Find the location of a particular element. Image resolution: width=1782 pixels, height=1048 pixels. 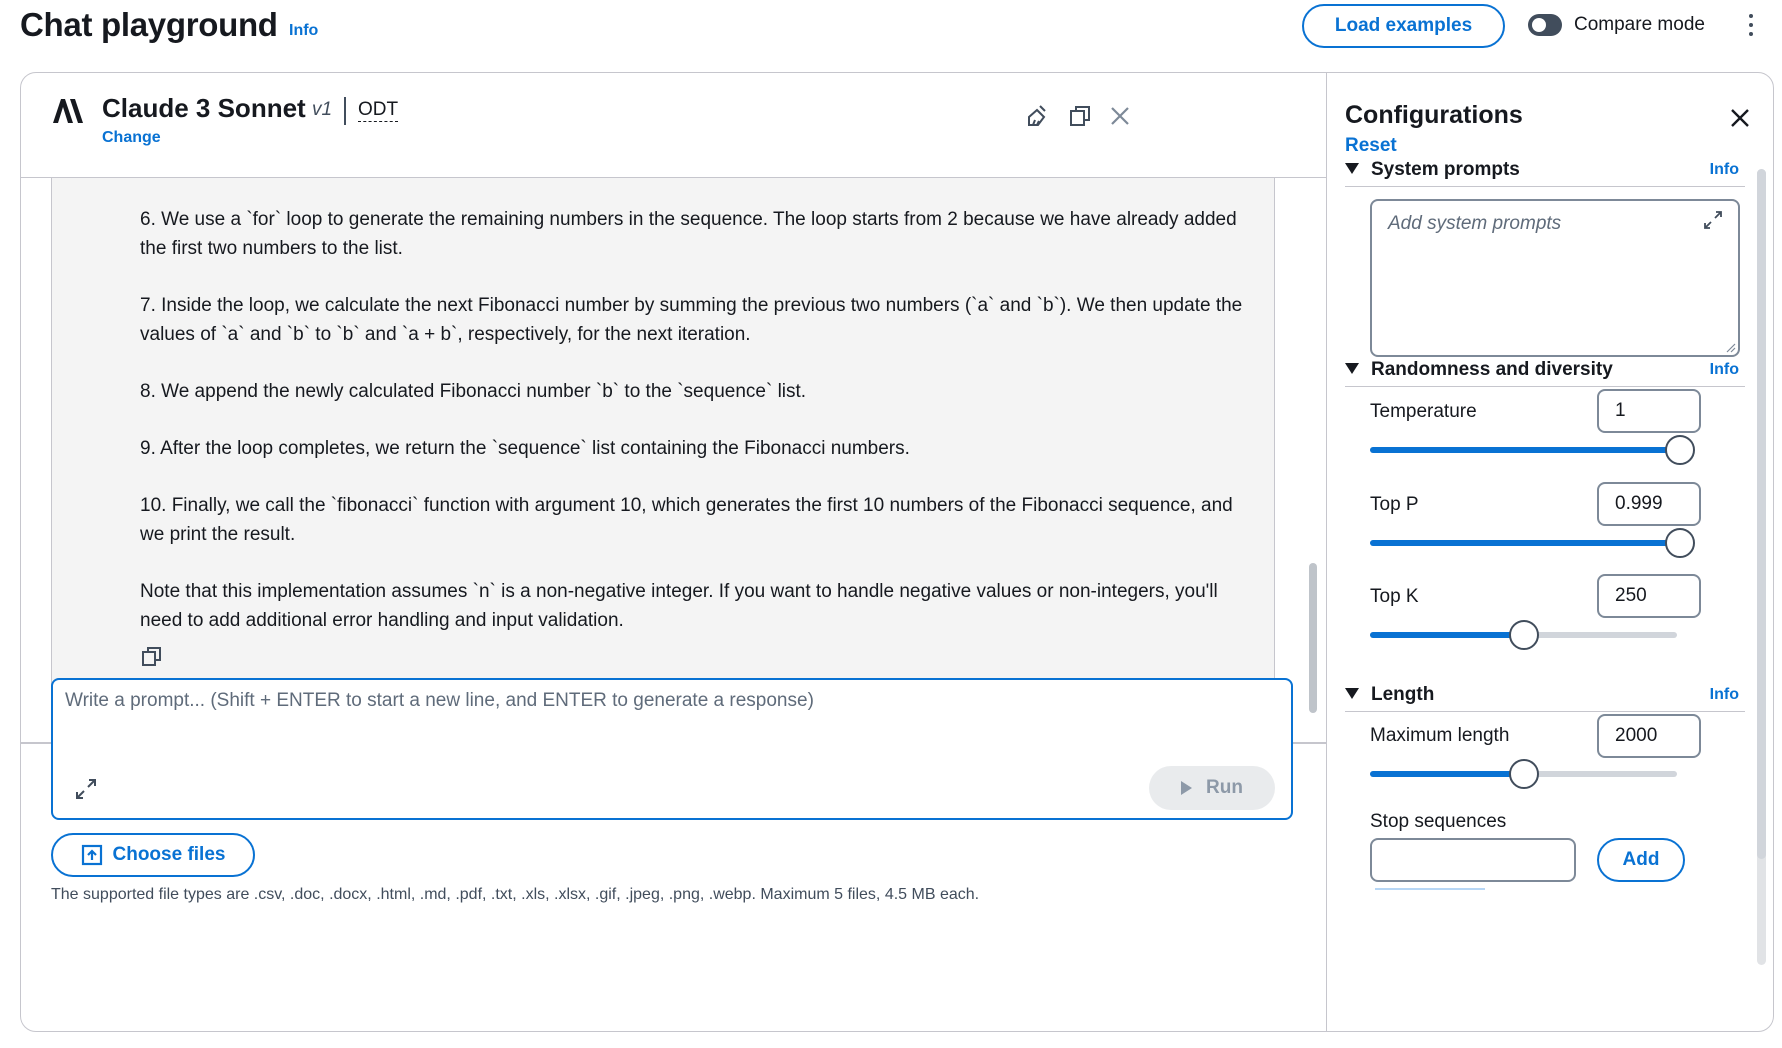

stop-sequences-label: Stop sequences is located at coordinates (1438, 821).